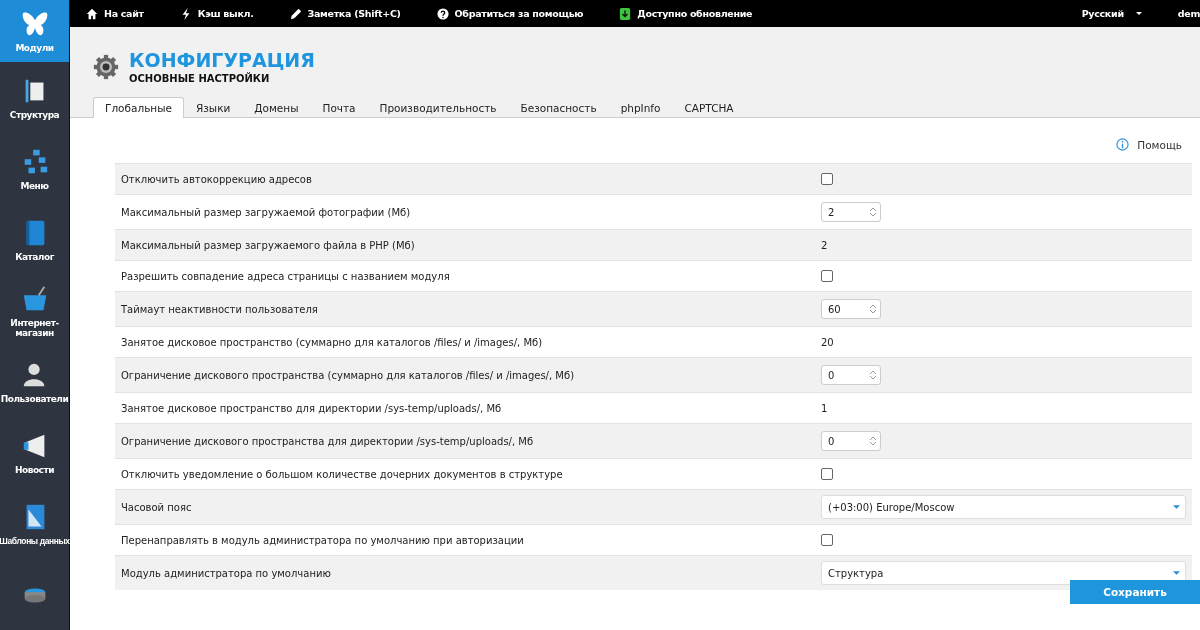 The image size is (1200, 630). I want to click on home-icon, so click(92, 13).